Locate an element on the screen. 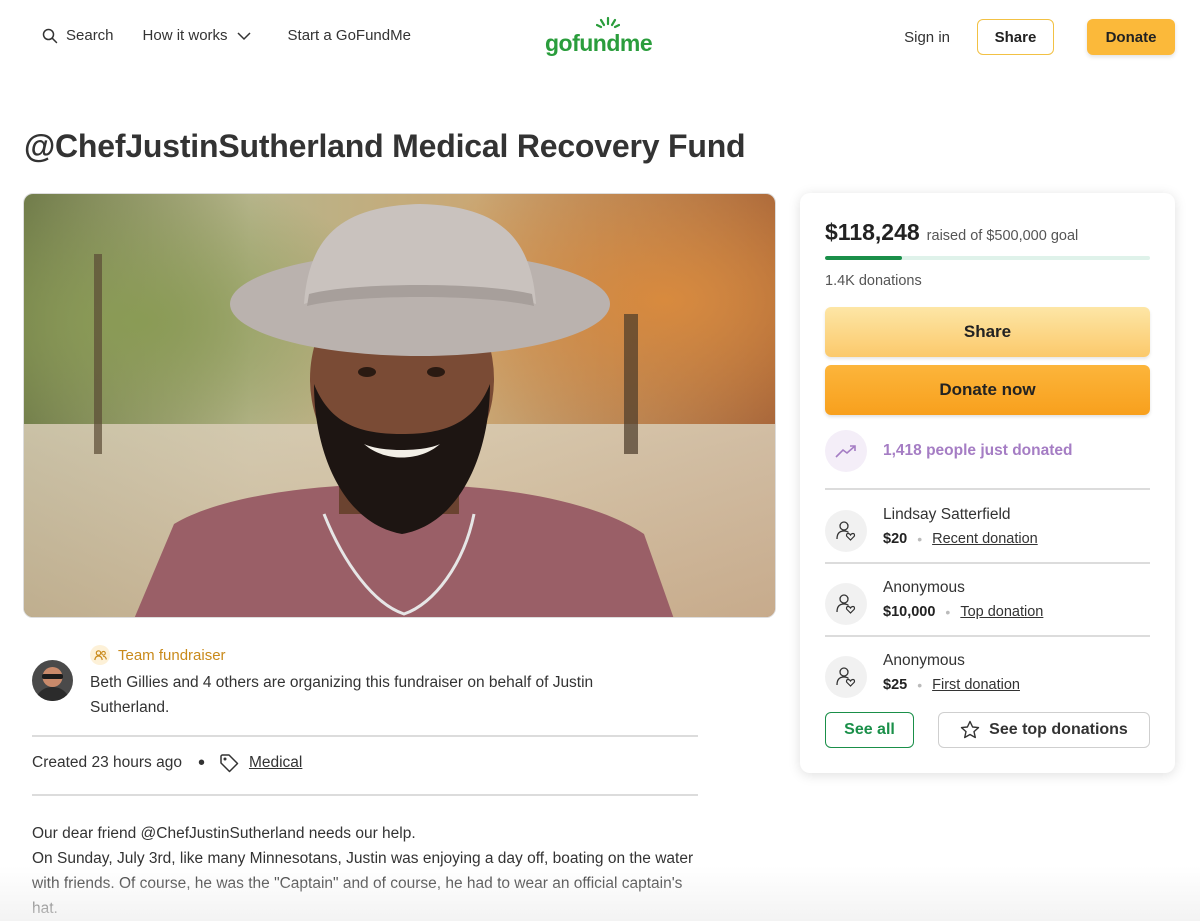  how-it-works-label: How it works is located at coordinates (185, 35).